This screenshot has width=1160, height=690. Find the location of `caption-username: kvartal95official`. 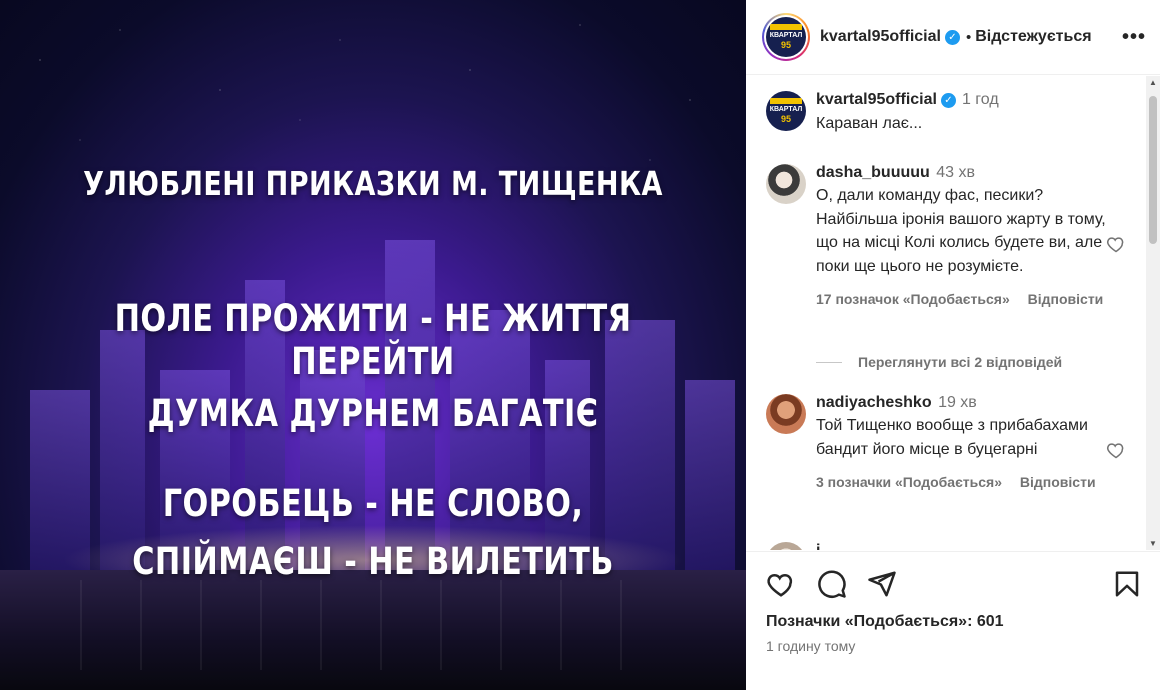

caption-username: kvartal95official is located at coordinates (876, 100).